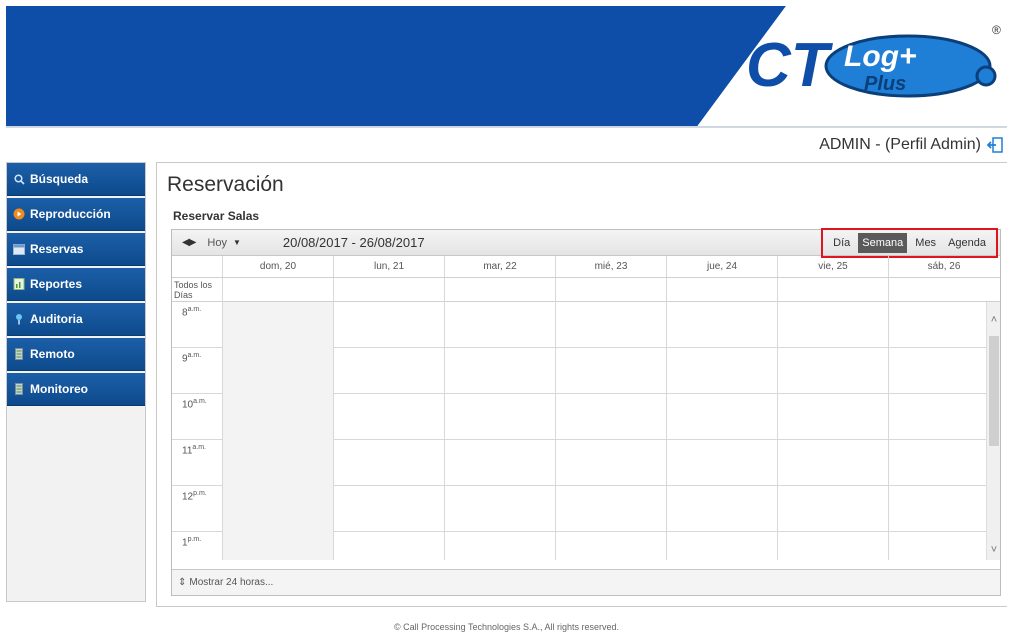  Describe the element at coordinates (909, 243) in the screenshot. I see `view-switcher: Día Semana Mes Agenda` at that location.